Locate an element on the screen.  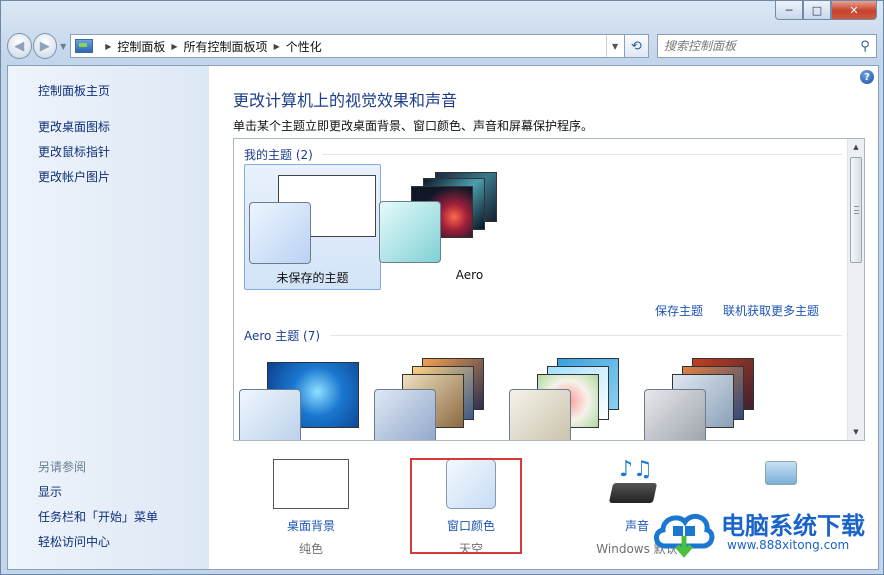
caption-buttons: ─ □ ✕ is located at coordinates (826, 10).